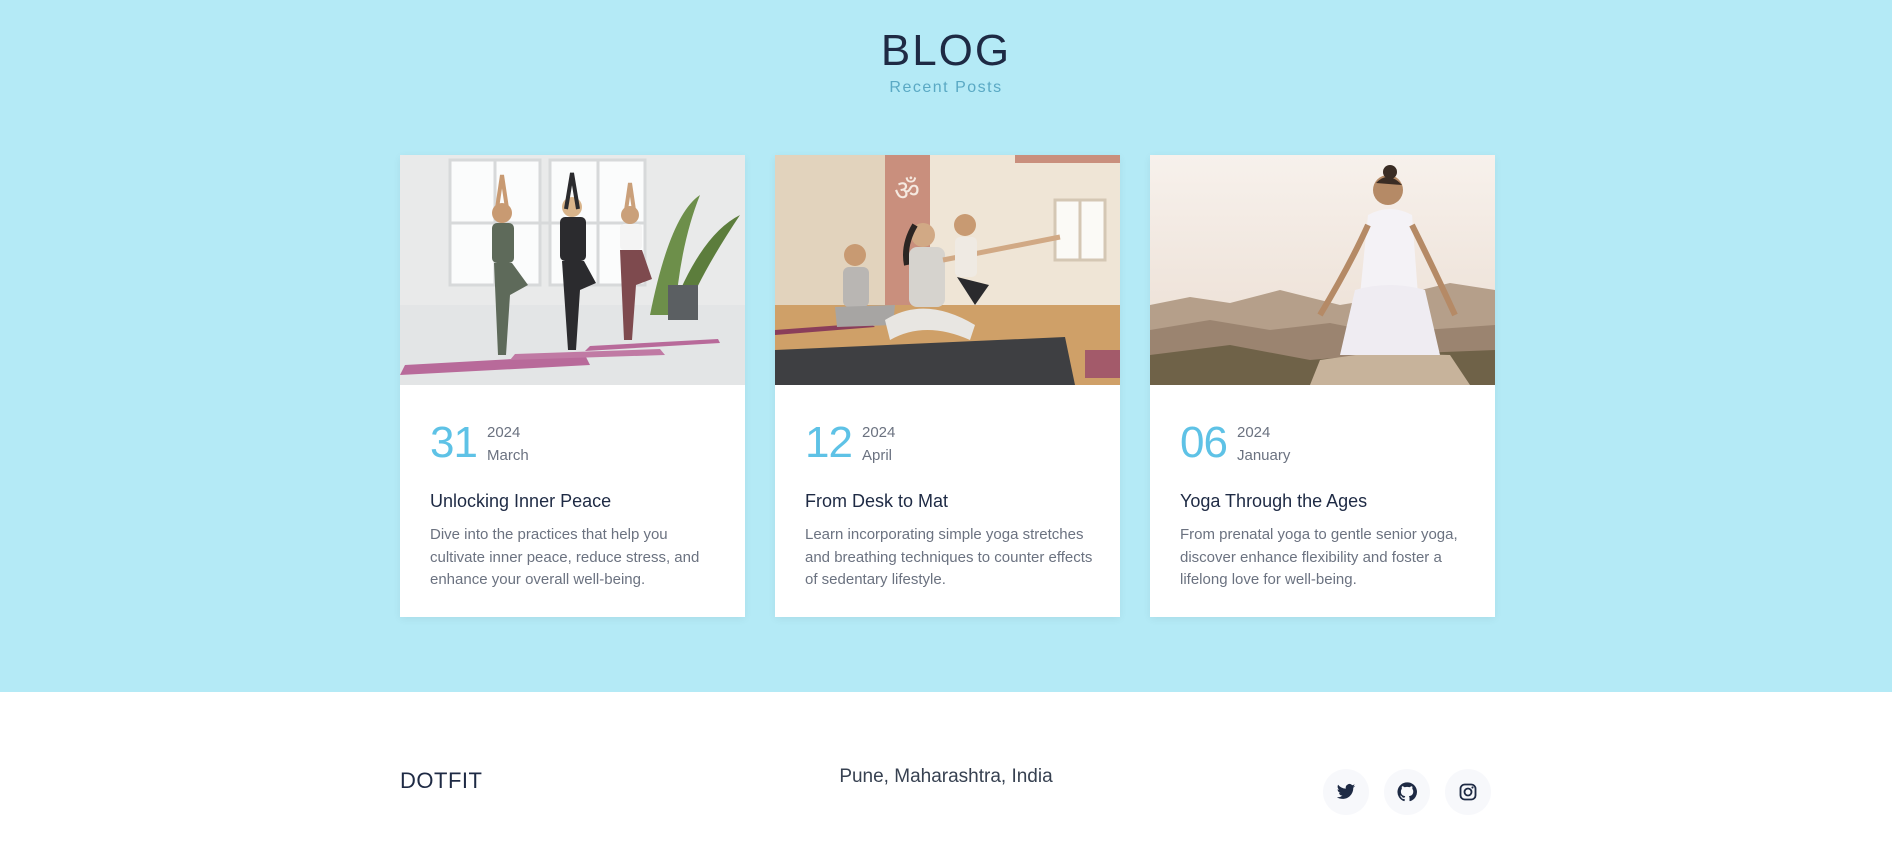 Image resolution: width=1892 pixels, height=861 pixels. What do you see at coordinates (1204, 442) in the screenshot?
I see `post-day: 06` at bounding box center [1204, 442].